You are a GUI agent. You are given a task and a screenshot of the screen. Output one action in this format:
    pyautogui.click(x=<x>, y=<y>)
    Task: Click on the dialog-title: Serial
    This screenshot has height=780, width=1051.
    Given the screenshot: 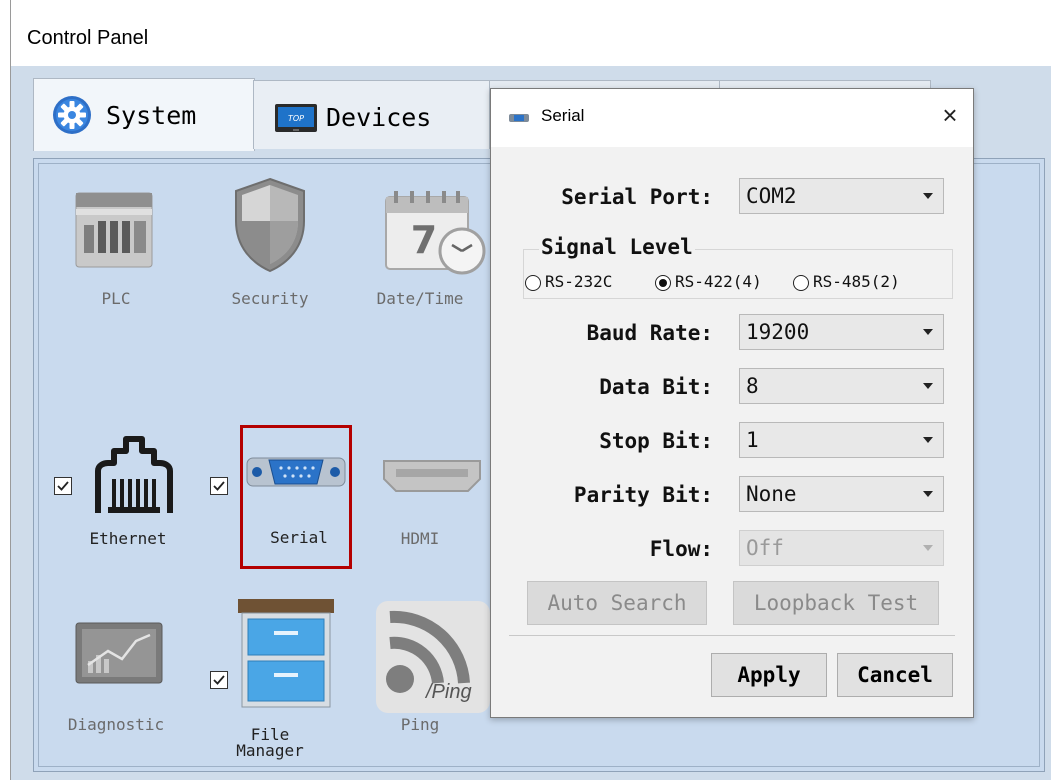 What is the action you would take?
    pyautogui.click(x=563, y=115)
    